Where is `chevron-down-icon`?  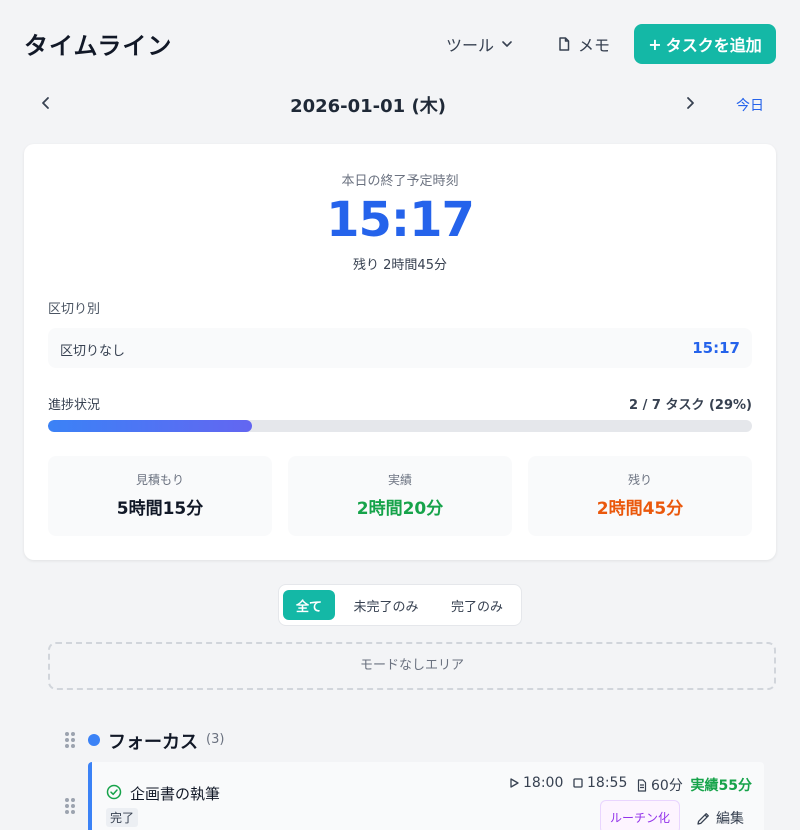
chevron-down-icon is located at coordinates (507, 44).